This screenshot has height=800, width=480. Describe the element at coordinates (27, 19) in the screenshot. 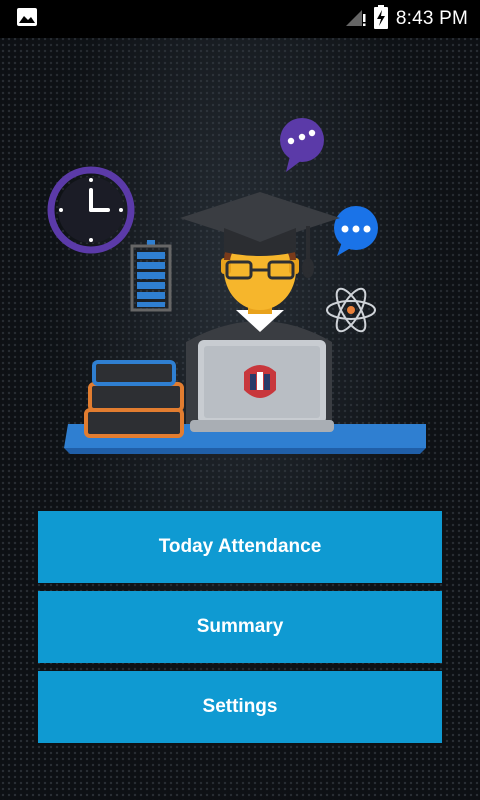

I see `image-notification-icon` at that location.